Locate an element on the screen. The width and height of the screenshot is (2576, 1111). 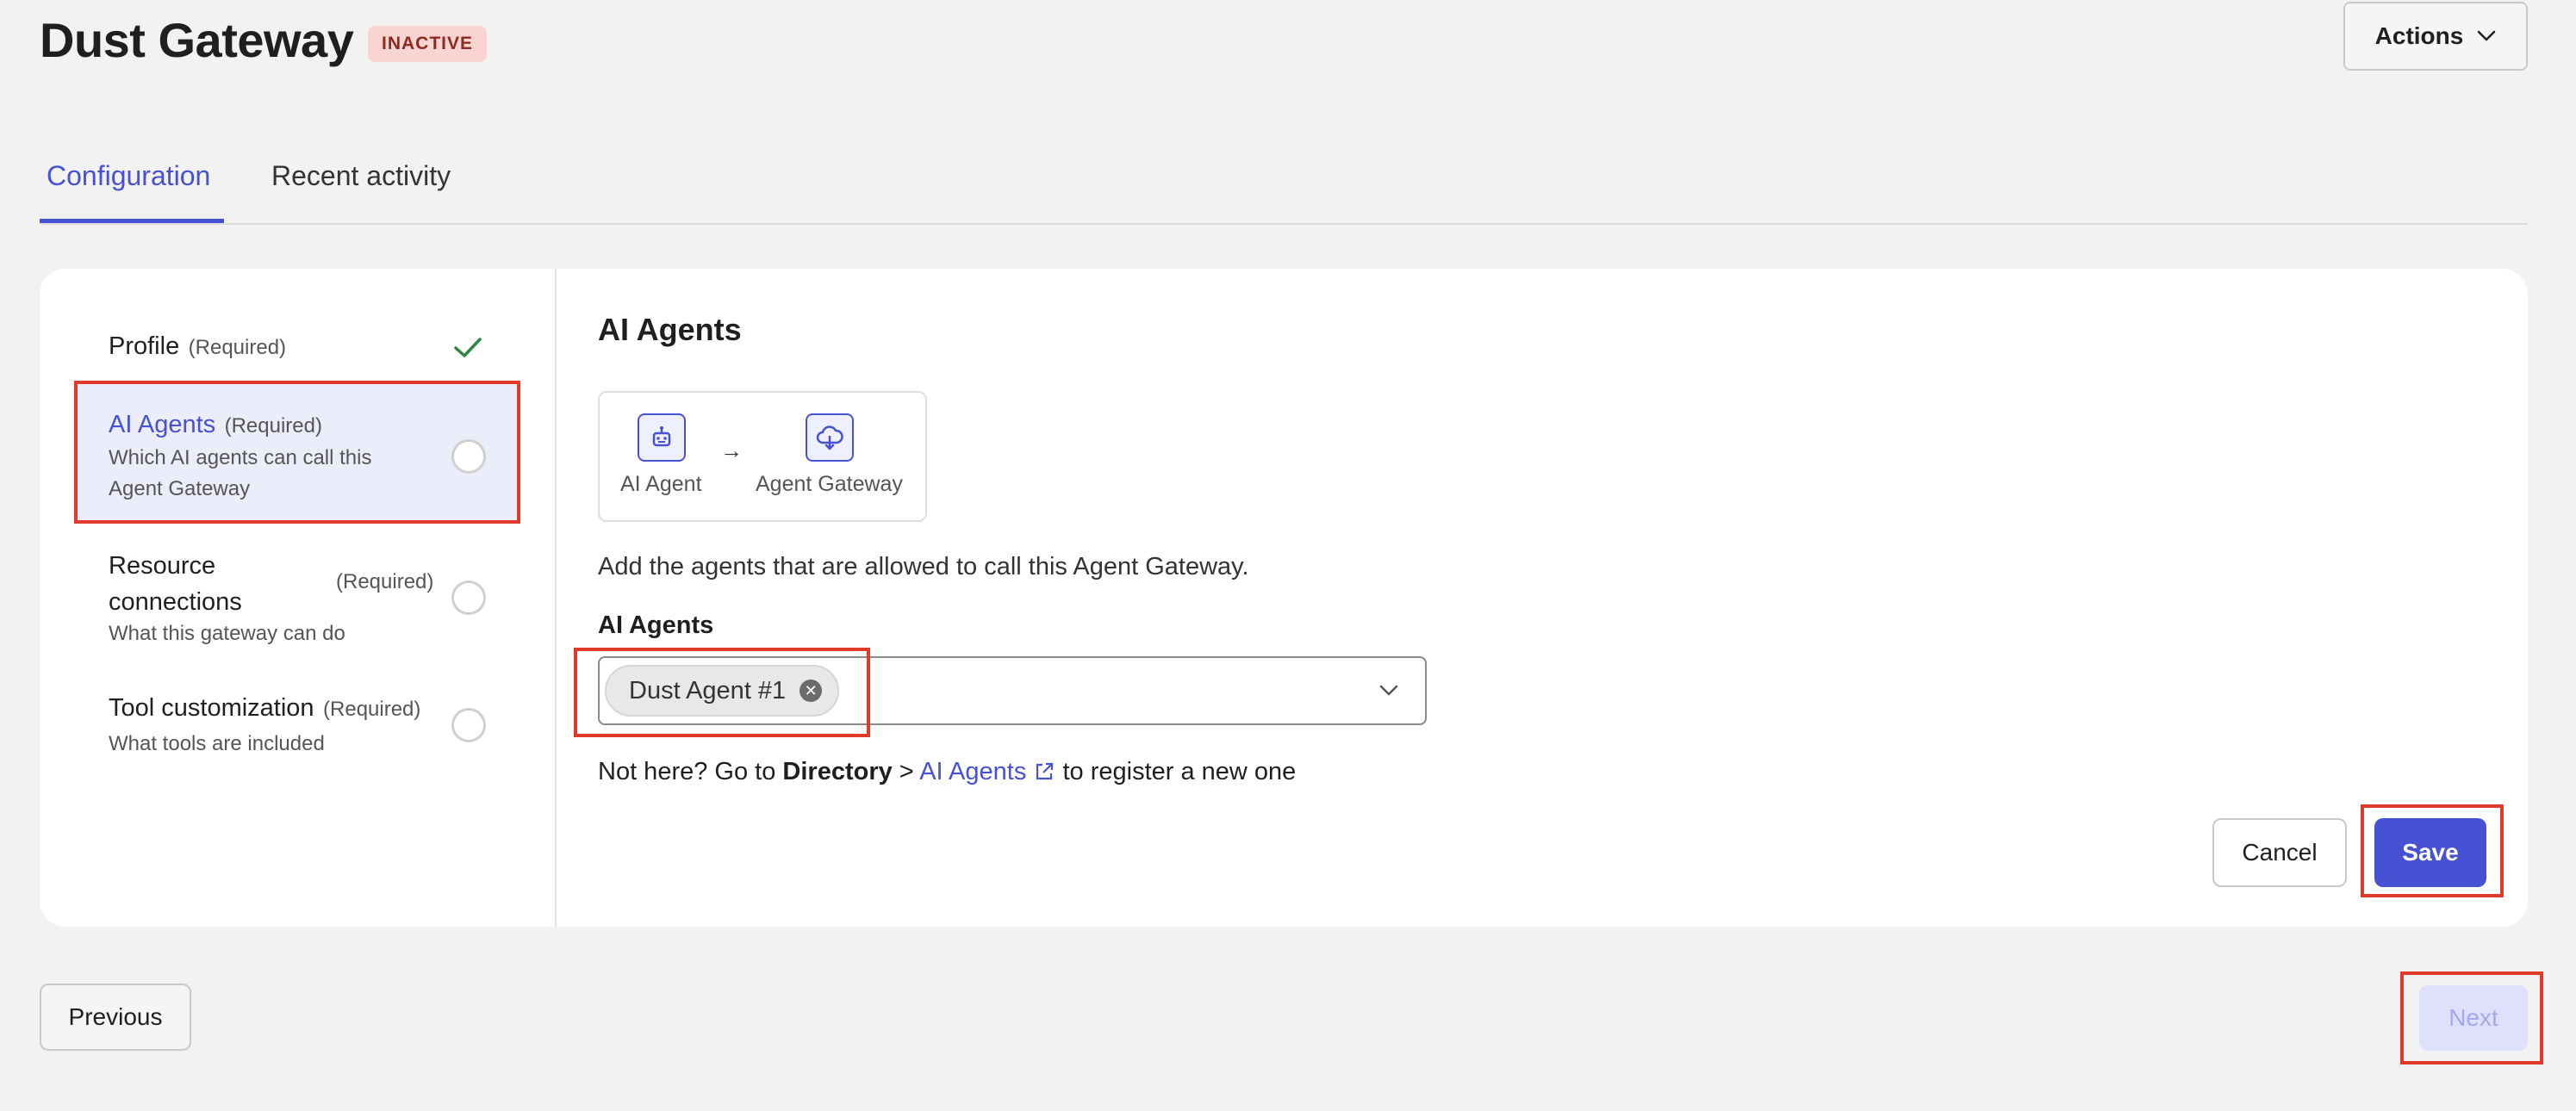
active-tab-indicator is located at coordinates (132, 221).